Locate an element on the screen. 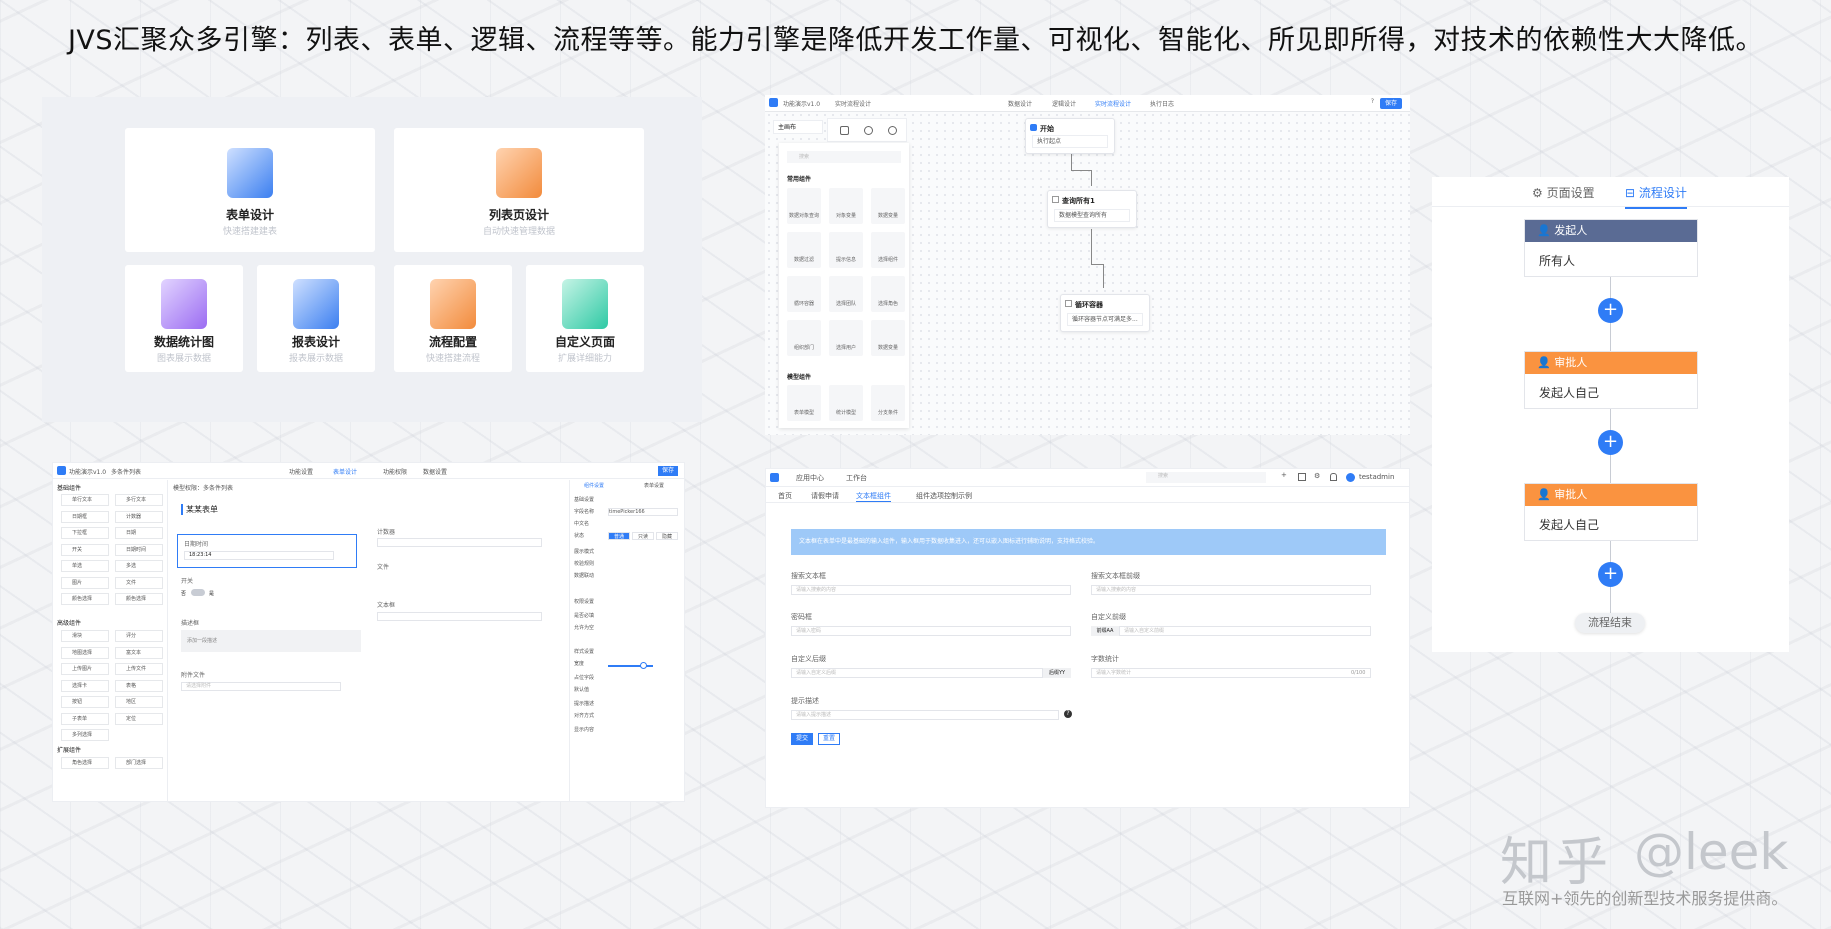 This screenshot has width=1831, height=929. flow-component-tile: 数据过滤 is located at coordinates (804, 250).